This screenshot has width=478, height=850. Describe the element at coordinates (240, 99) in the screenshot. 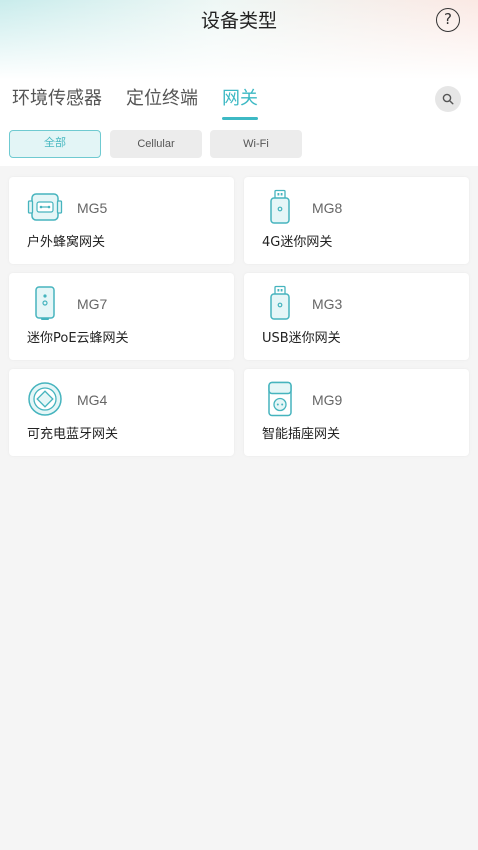

I see `tab-gateway: 网关` at that location.